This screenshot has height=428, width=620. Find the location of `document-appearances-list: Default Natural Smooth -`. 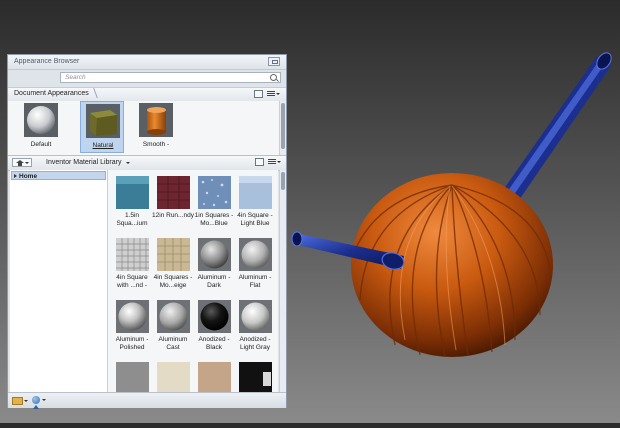

document-appearances-list: Default Natural Smooth - is located at coordinates (147, 128).